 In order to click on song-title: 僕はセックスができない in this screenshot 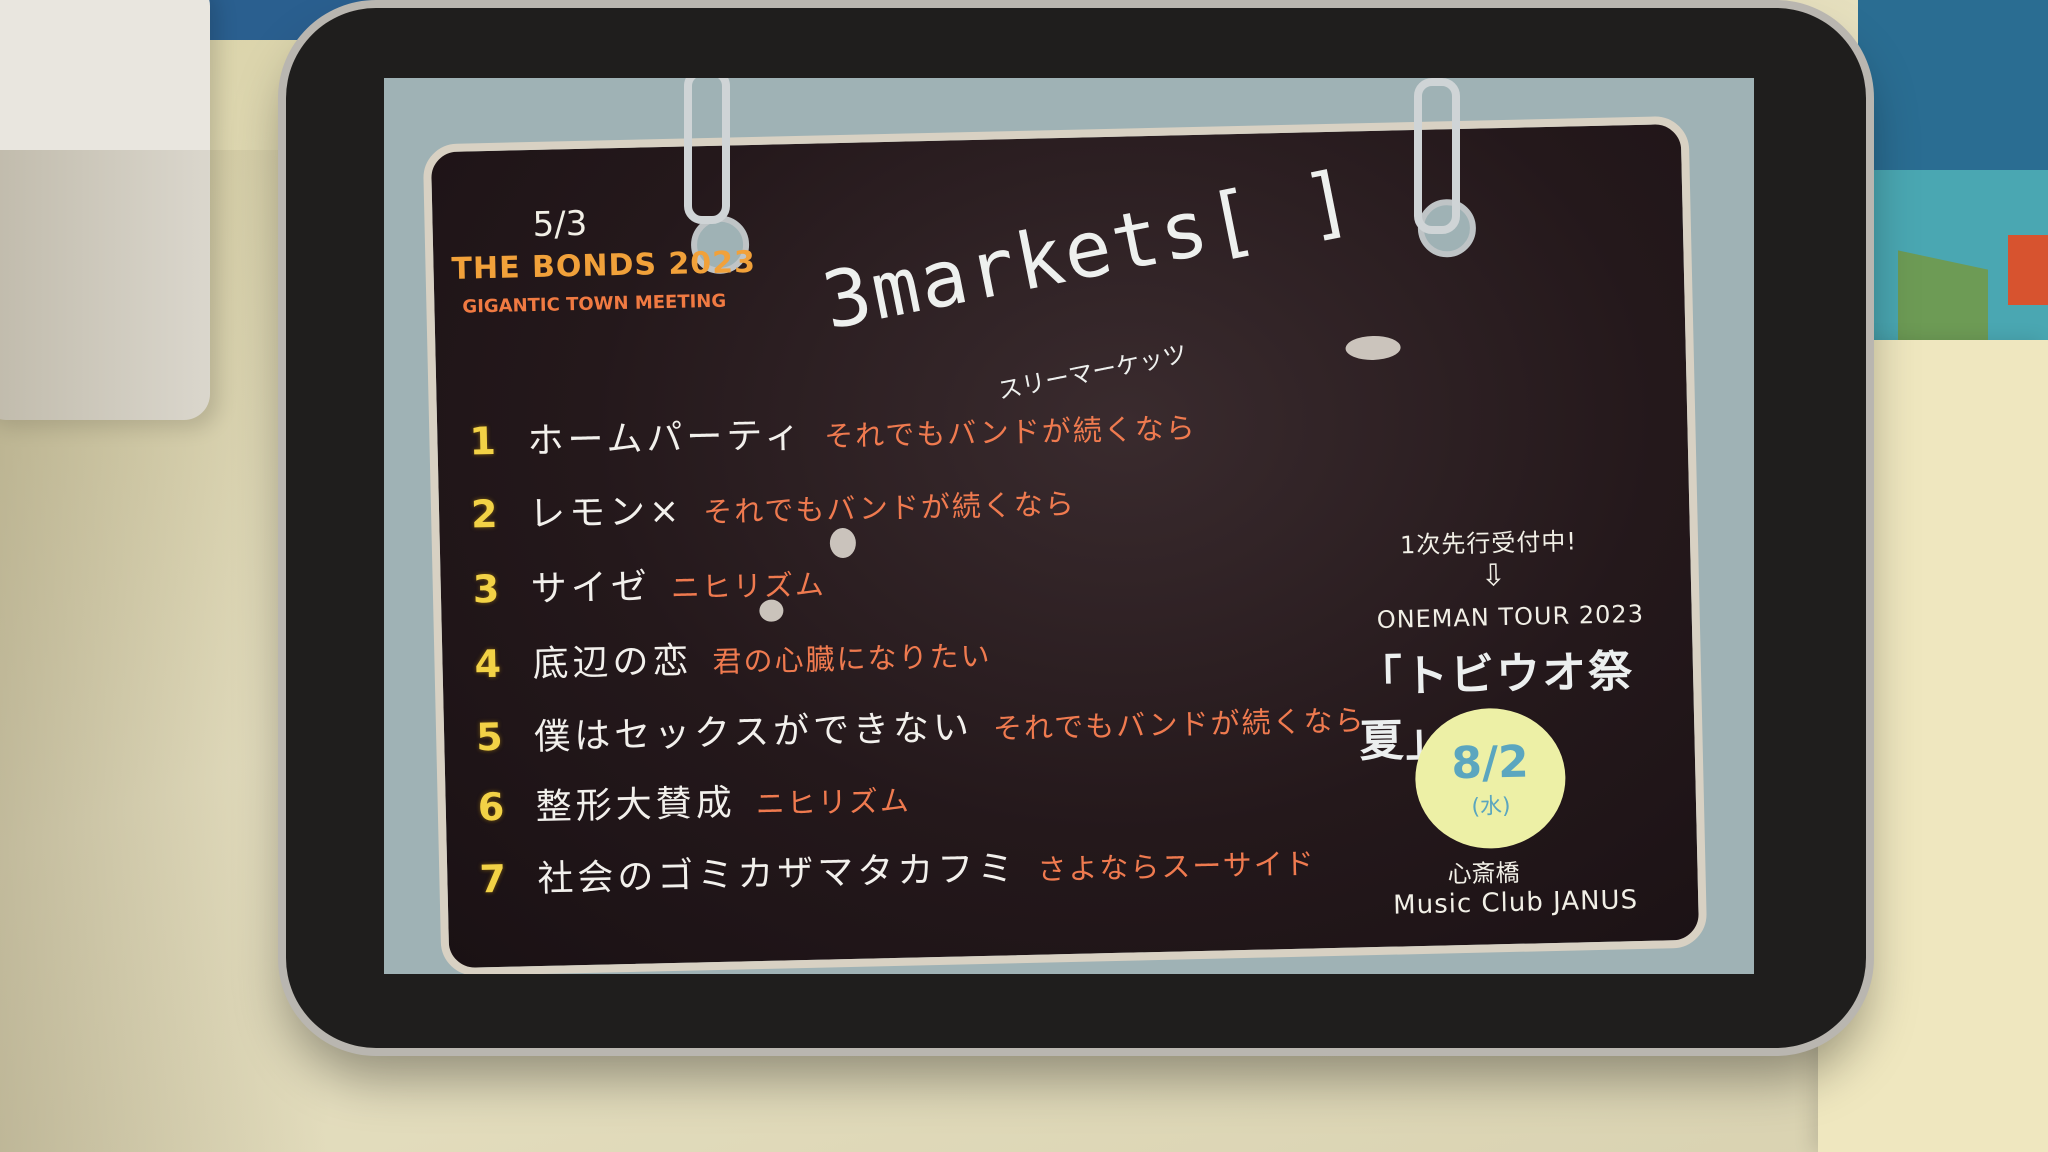, I will do `click(753, 733)`.